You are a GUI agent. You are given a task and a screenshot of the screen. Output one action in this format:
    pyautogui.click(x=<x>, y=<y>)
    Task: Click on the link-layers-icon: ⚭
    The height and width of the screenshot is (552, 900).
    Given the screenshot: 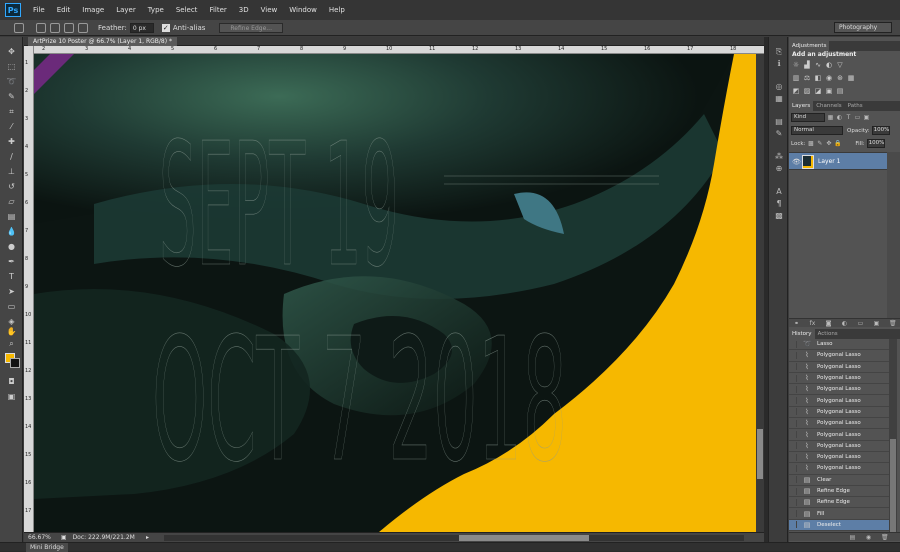 What is the action you would take?
    pyautogui.click(x=796, y=323)
    